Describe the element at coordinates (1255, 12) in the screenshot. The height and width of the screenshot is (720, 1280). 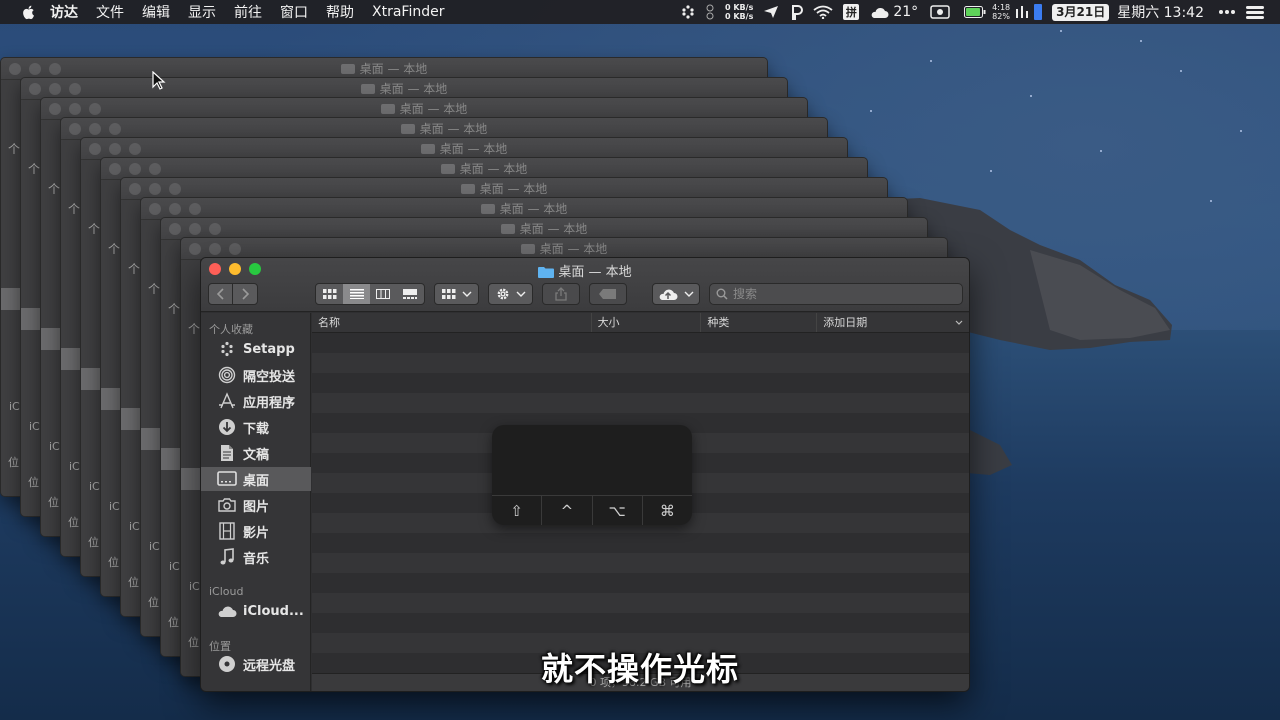
I see `control-center-icon` at that location.